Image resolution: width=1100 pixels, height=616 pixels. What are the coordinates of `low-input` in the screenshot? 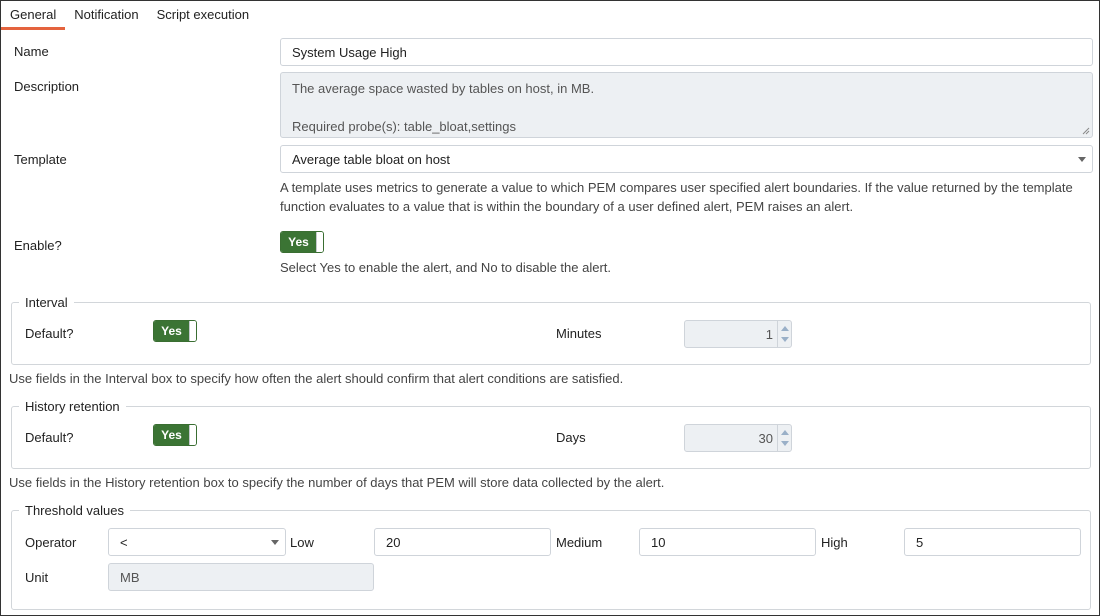 It's located at (462, 542).